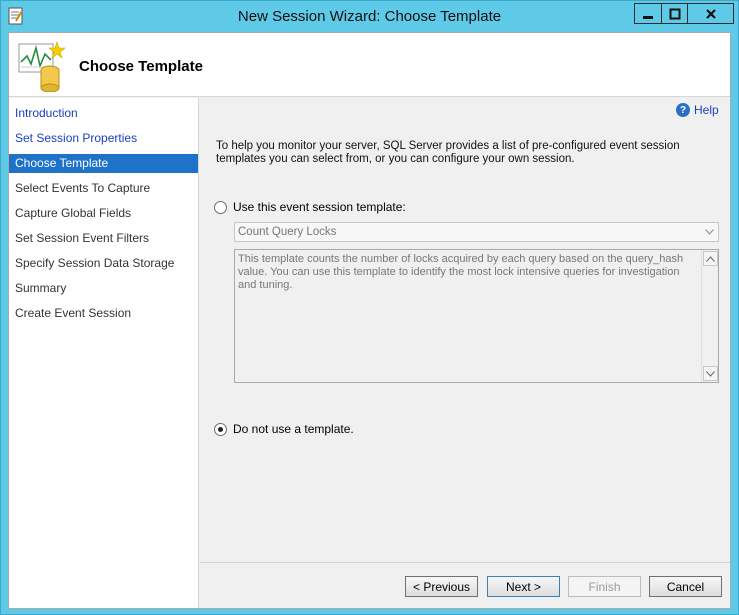  Describe the element at coordinates (604, 586) in the screenshot. I see `finish-button: Finish` at that location.